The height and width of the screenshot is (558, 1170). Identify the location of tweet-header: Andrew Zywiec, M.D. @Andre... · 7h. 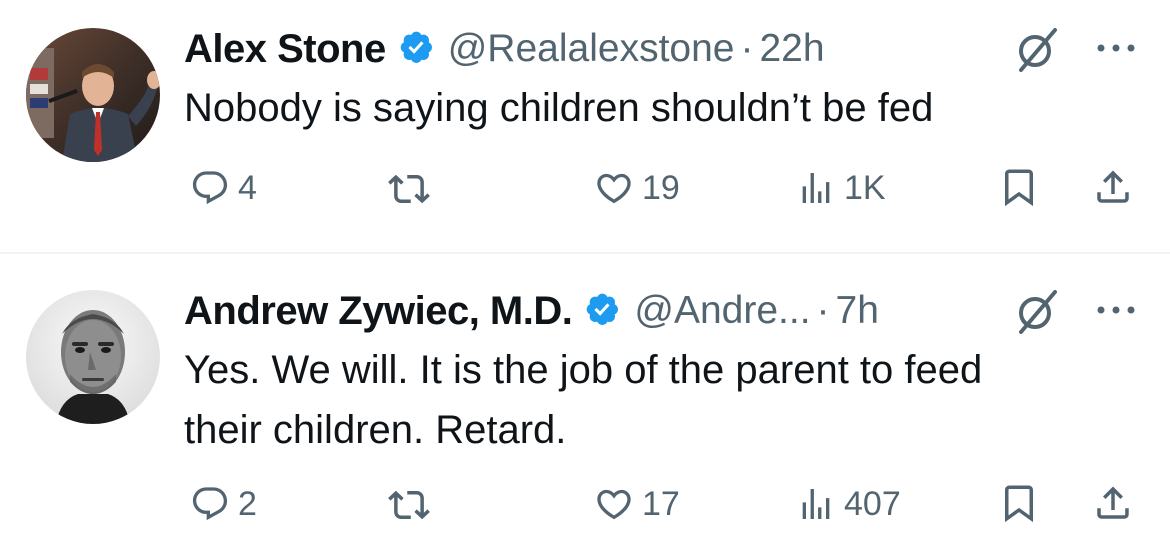
(531, 311).